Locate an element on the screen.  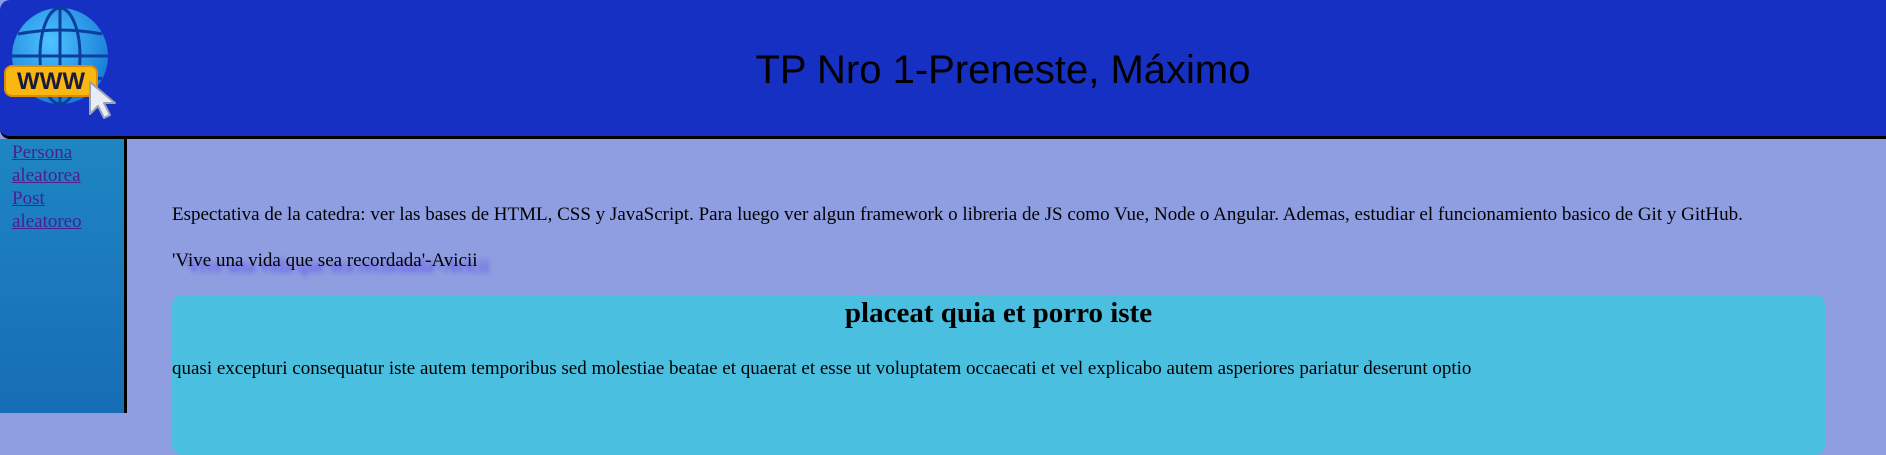
sidebar-item: Persona aleatorea is located at coordinates (62, 164).